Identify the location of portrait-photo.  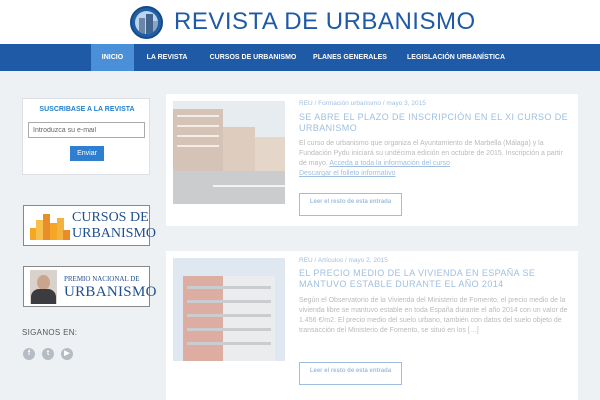
(43, 287).